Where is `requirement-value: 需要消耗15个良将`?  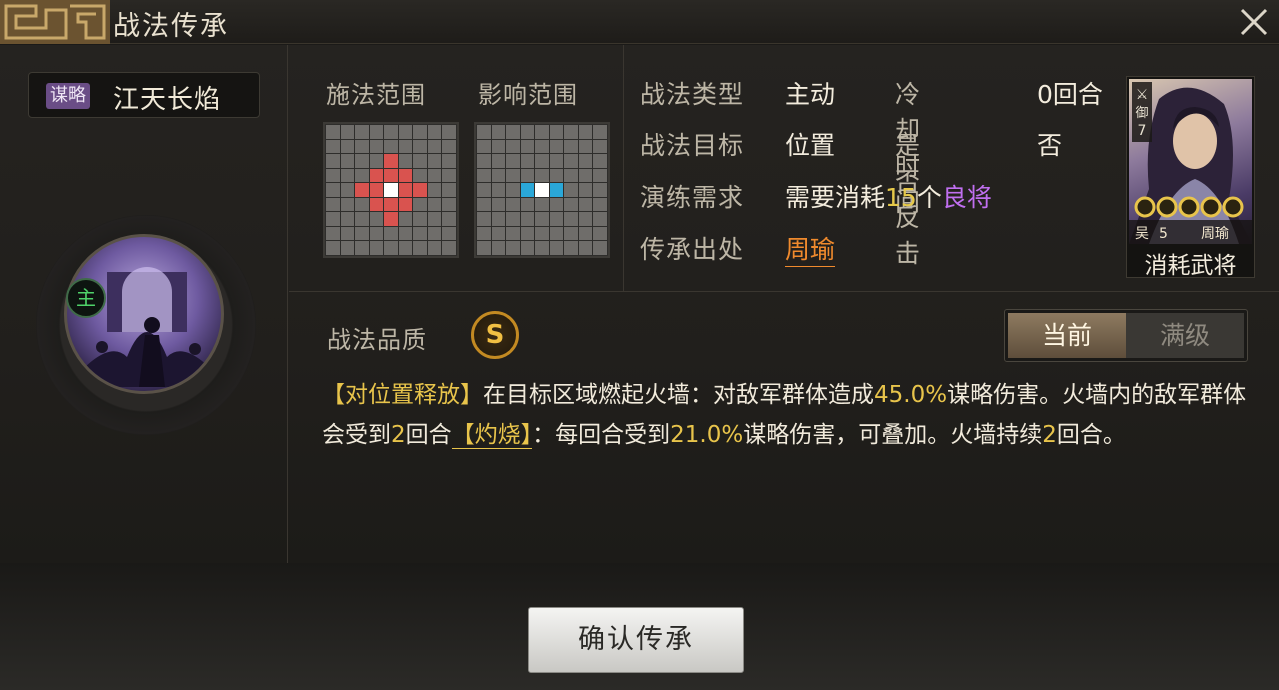 requirement-value: 需要消耗15个良将 is located at coordinates (888, 197).